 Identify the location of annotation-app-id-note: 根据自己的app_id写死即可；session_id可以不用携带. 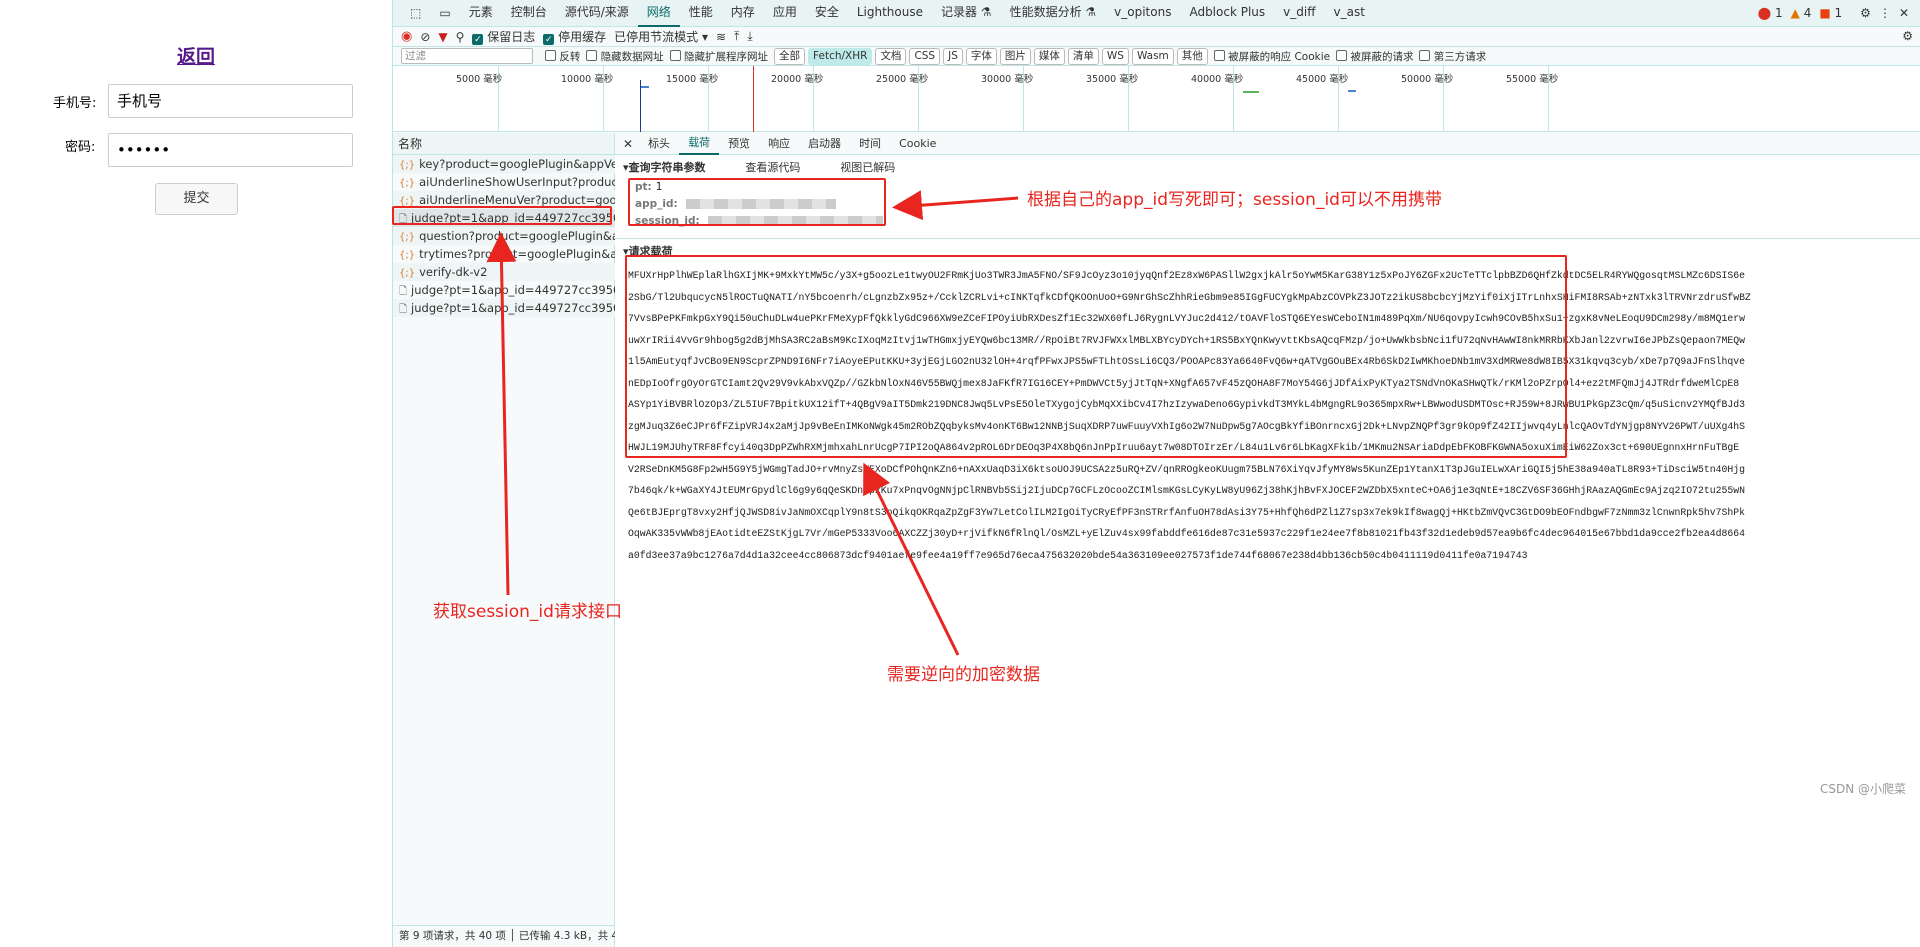
(1234, 200).